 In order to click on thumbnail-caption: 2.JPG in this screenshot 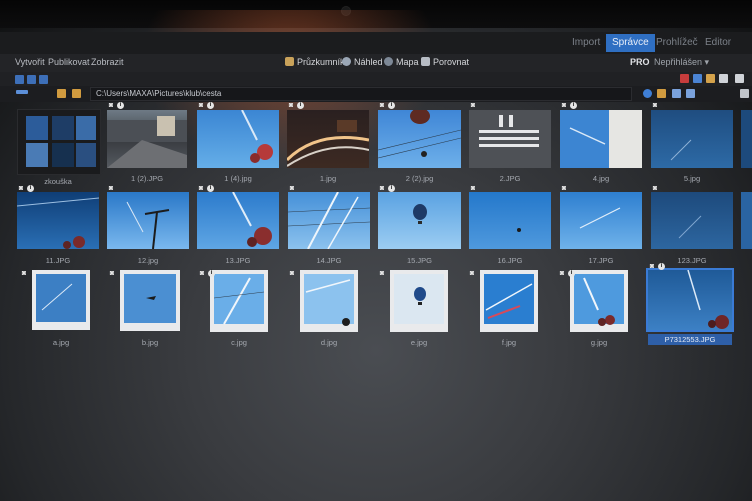, I will do `click(510, 178)`.